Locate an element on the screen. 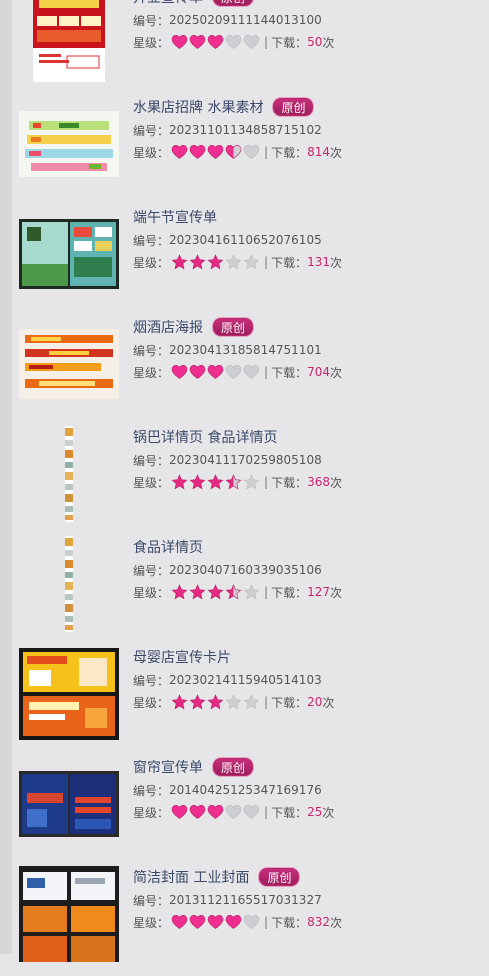  thumbnail-baby-store-card is located at coordinates (69, 694).